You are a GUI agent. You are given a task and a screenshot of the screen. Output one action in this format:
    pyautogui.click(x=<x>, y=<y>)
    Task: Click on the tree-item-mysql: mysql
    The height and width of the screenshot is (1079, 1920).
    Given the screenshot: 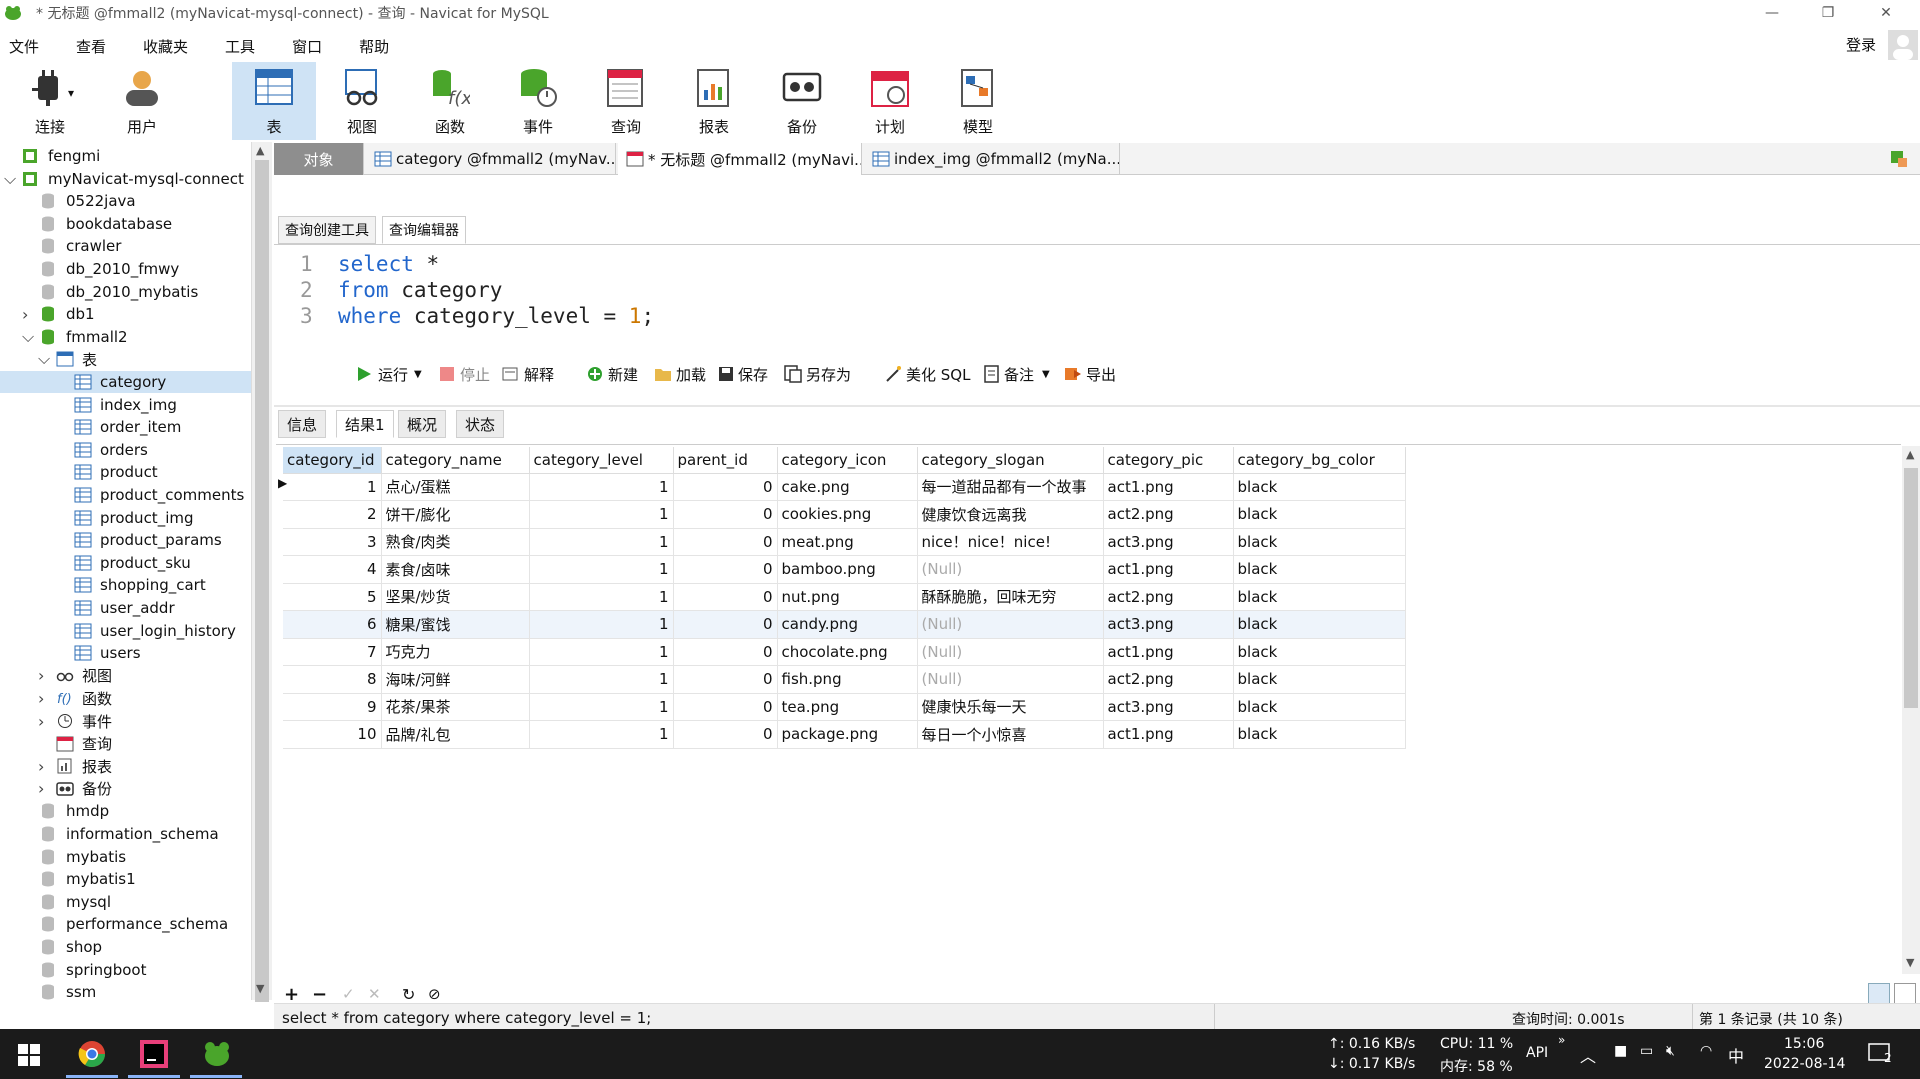 What is the action you would take?
    pyautogui.click(x=125, y=902)
    